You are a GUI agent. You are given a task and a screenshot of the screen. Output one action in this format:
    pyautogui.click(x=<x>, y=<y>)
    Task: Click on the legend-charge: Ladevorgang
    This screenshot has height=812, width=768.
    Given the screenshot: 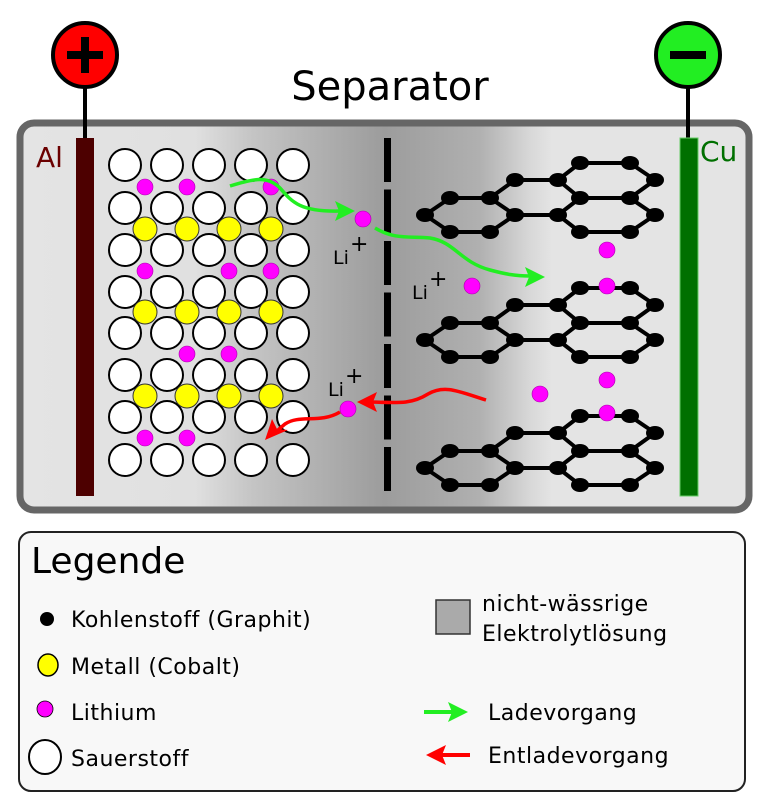 What is the action you would take?
    pyautogui.click(x=562, y=713)
    